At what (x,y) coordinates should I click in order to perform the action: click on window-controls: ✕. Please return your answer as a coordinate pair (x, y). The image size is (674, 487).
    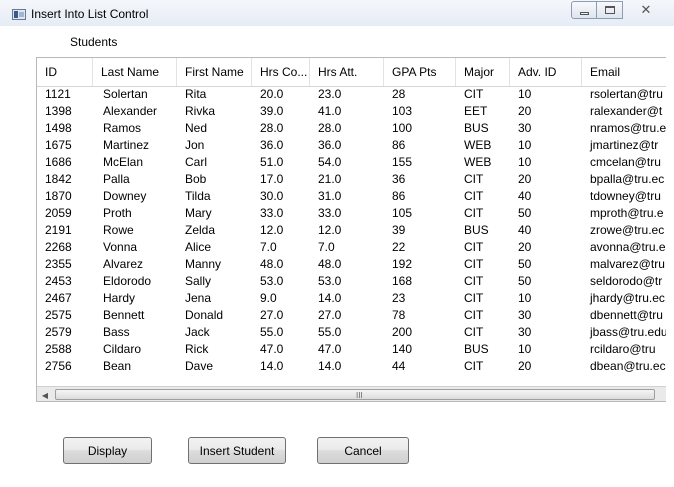
    Looking at the image, I should click on (620, 11).